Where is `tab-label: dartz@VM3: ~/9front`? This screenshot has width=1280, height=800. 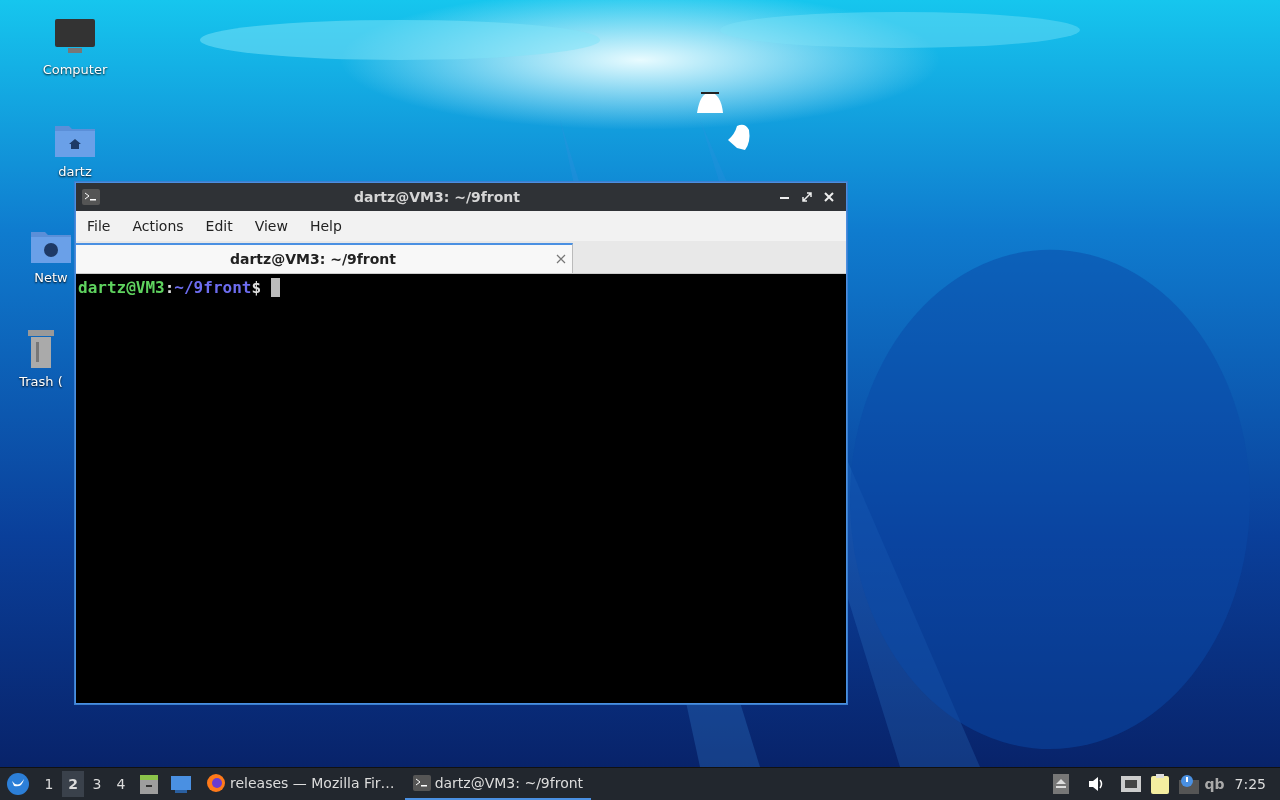 tab-label: dartz@VM3: ~/9front is located at coordinates (313, 259).